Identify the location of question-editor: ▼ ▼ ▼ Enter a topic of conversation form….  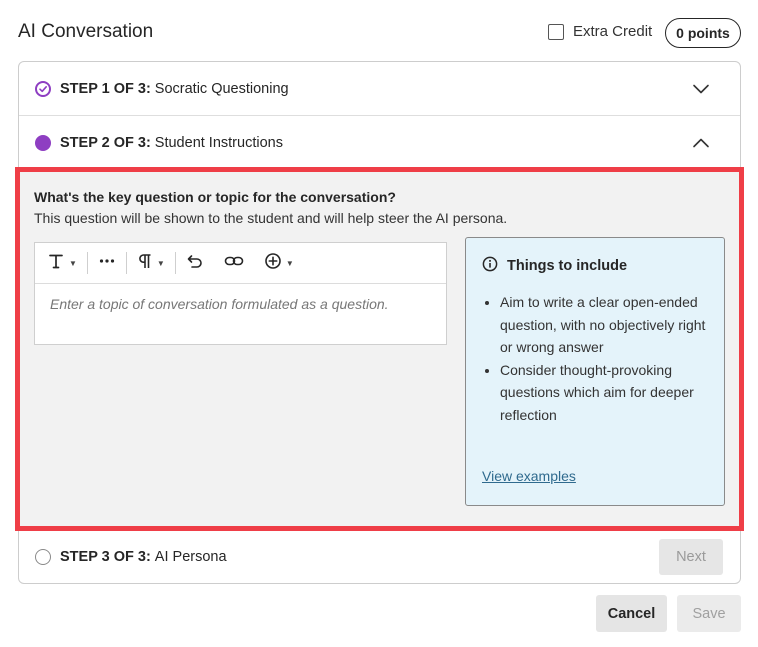
(240, 293).